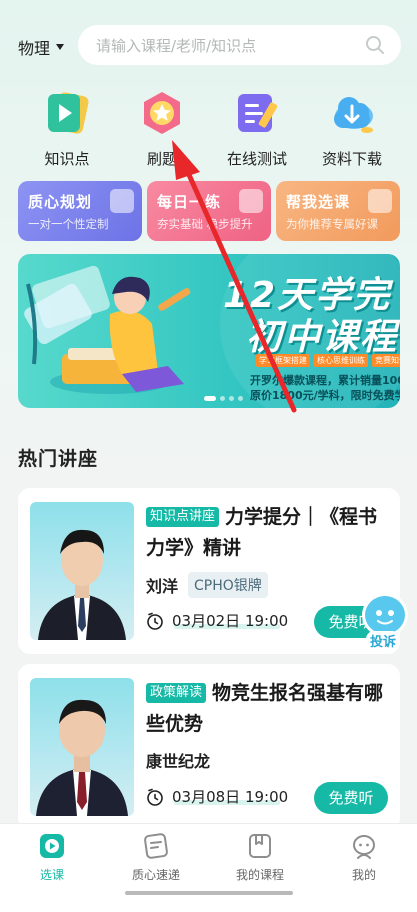 This screenshot has width=417, height=912. Describe the element at coordinates (228, 585) in the screenshot. I see `teacher-badge: CPHO银牌` at that location.